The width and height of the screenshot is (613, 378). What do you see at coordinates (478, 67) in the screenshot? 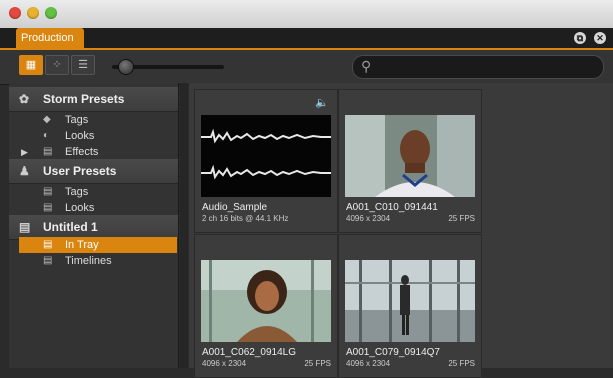
I see `search-input: ⚲` at bounding box center [478, 67].